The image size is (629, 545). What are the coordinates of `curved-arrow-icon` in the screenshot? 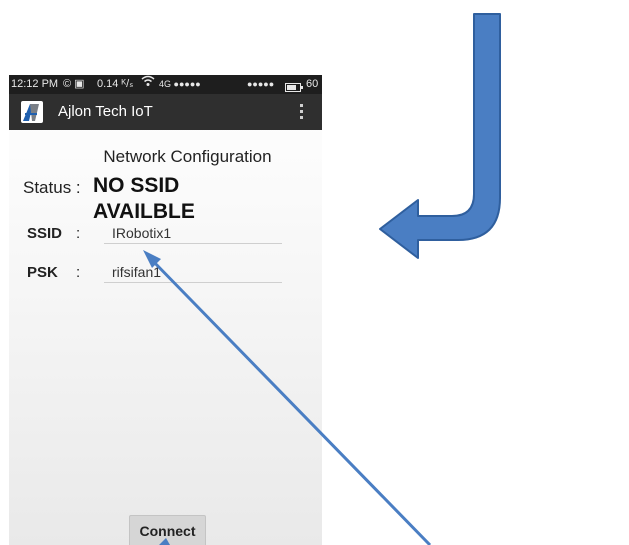 It's located at (440, 136).